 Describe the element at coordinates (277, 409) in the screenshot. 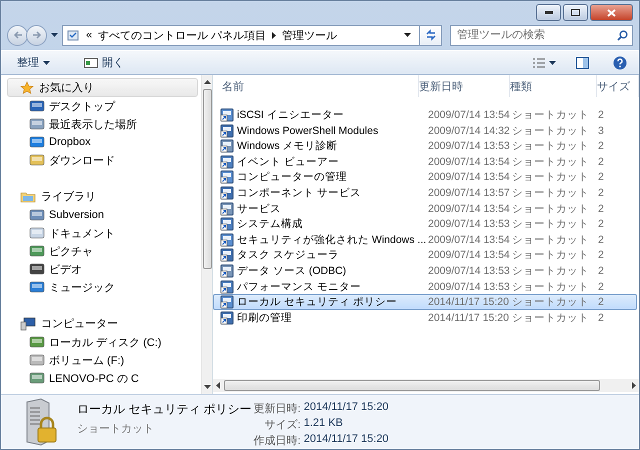

I see `detail-label: 更新日時:` at that location.